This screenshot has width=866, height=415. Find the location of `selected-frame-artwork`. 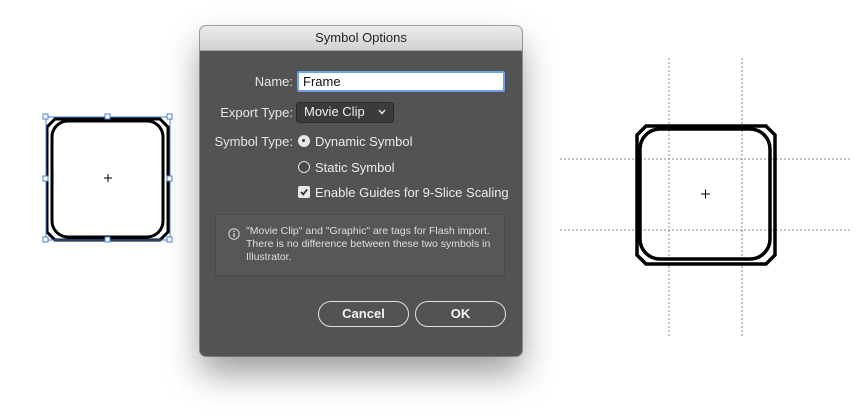

selected-frame-artwork is located at coordinates (108, 180).